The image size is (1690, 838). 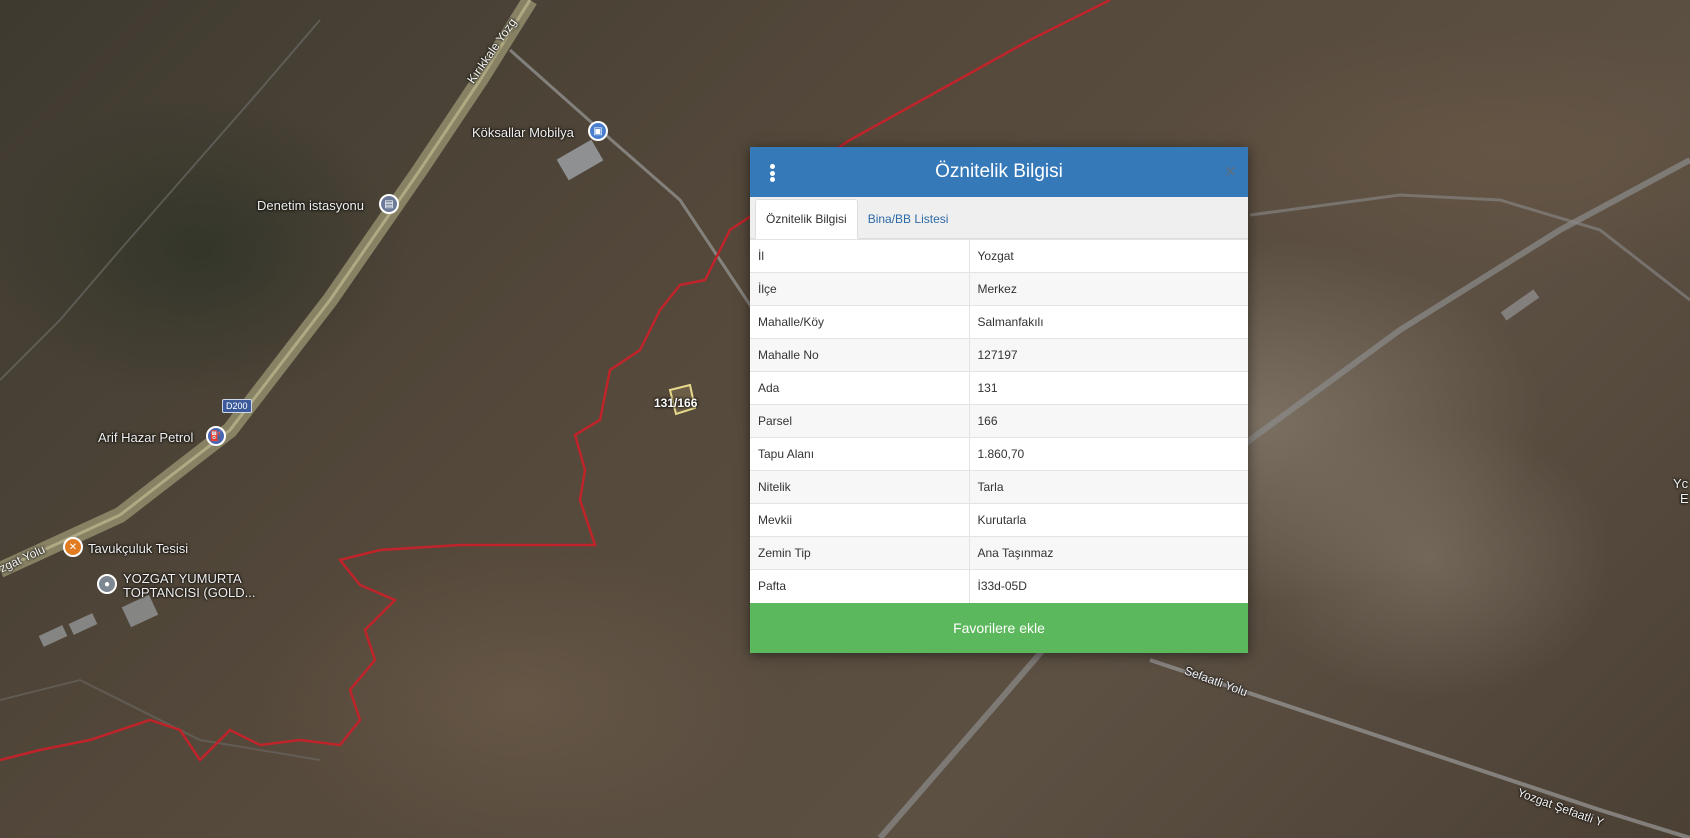 I want to click on tab-building-list: Bina/BB Listesi, so click(x=908, y=219).